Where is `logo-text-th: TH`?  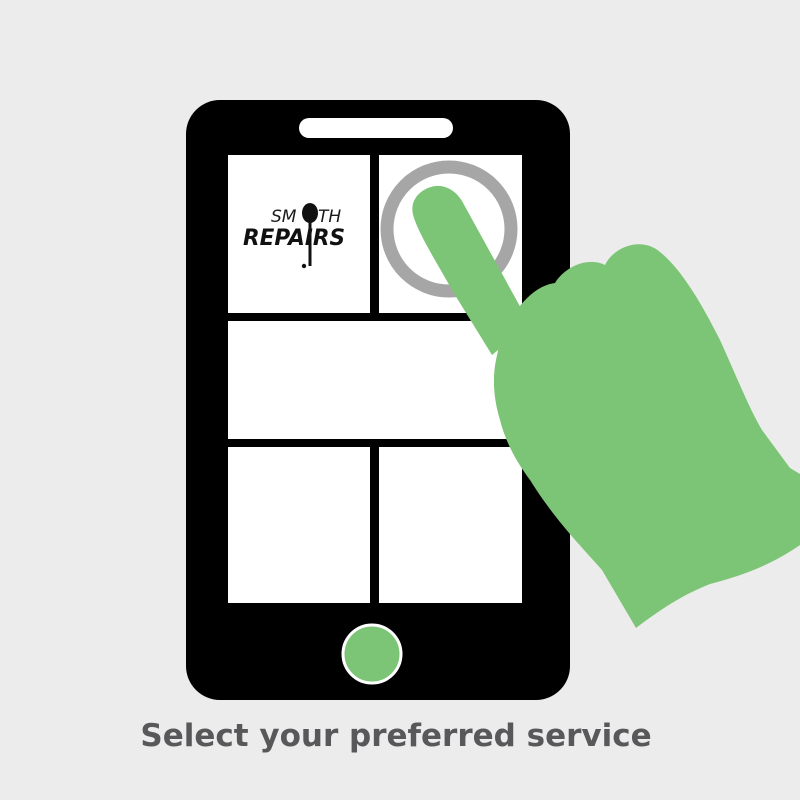 logo-text-th: TH is located at coordinates (329, 217).